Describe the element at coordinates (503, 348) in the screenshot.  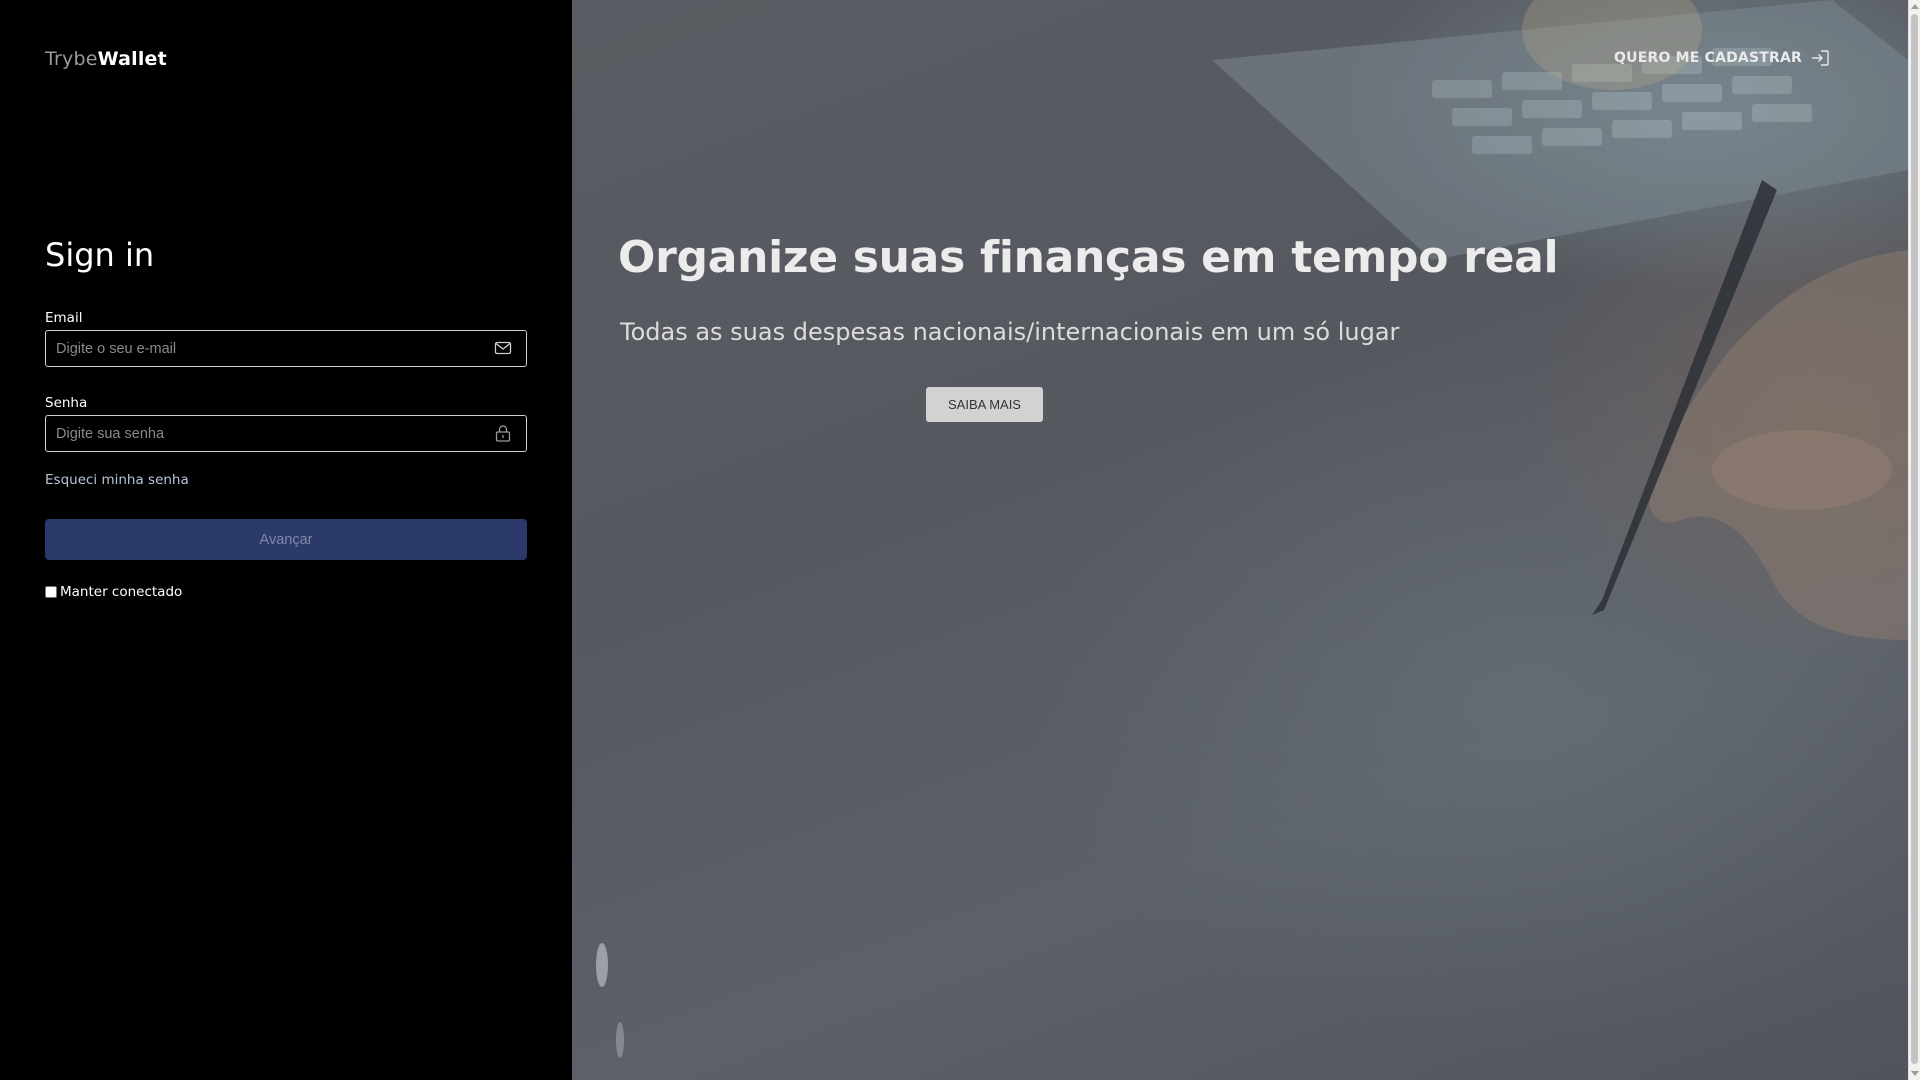
I see `mail-icon` at that location.